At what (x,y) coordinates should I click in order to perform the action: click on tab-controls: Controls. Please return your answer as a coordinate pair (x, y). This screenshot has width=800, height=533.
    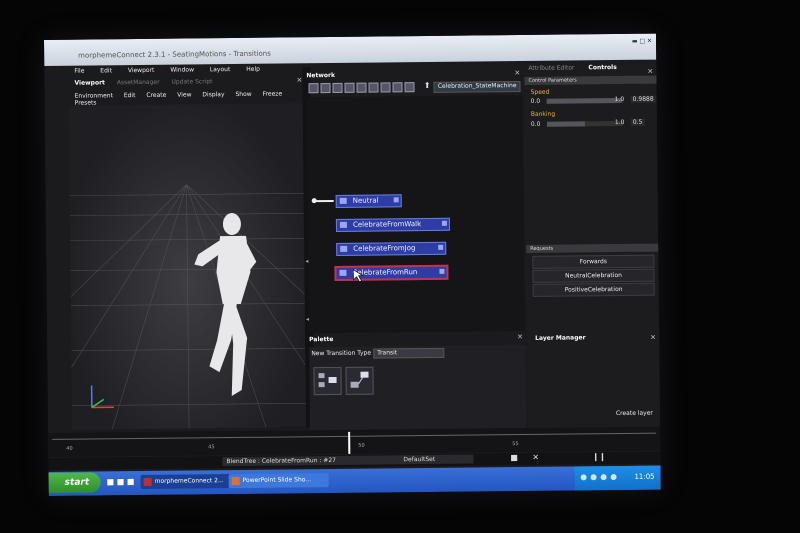
    Looking at the image, I should click on (602, 67).